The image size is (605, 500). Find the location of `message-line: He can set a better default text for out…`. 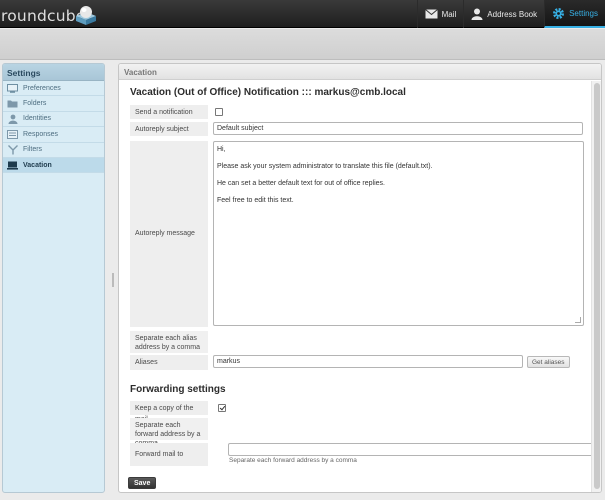

message-line: He can set a better default text for out… is located at coordinates (301, 183).